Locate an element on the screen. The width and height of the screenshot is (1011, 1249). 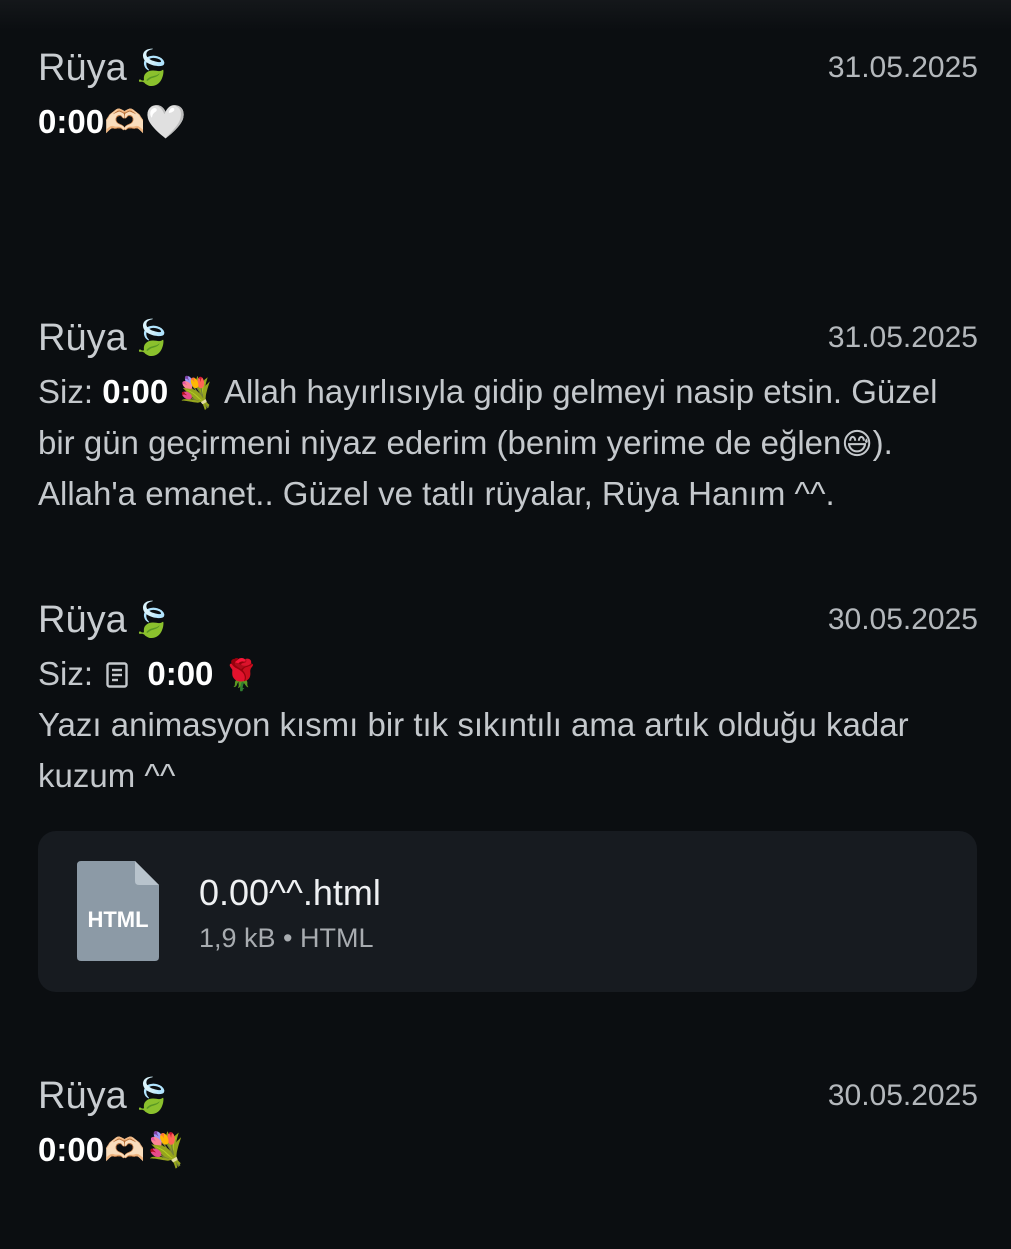
file-meta: 1,9 kB • HTML is located at coordinates (286, 938).